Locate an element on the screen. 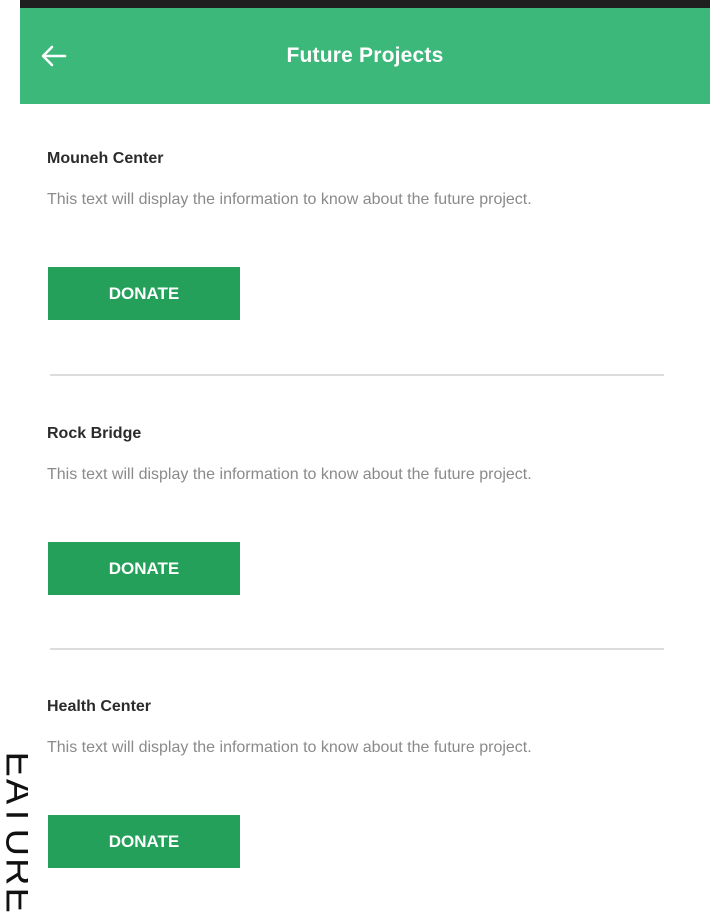  project-name: Mouneh Center is located at coordinates (105, 158).